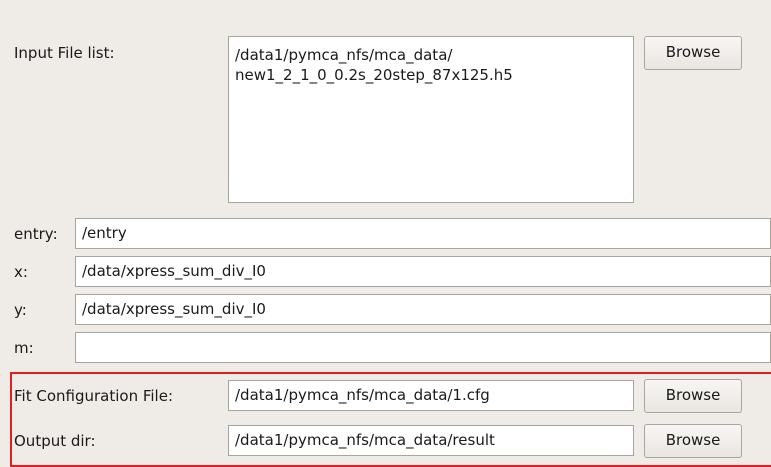 Image resolution: width=771 pixels, height=467 pixels. What do you see at coordinates (693, 396) in the screenshot?
I see `fit-config-browse-button: Browse` at bounding box center [693, 396].